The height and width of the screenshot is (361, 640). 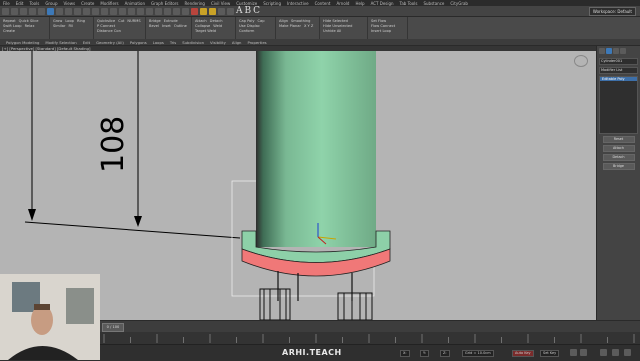 I want to click on mirror-icon, so click(x=149, y=11).